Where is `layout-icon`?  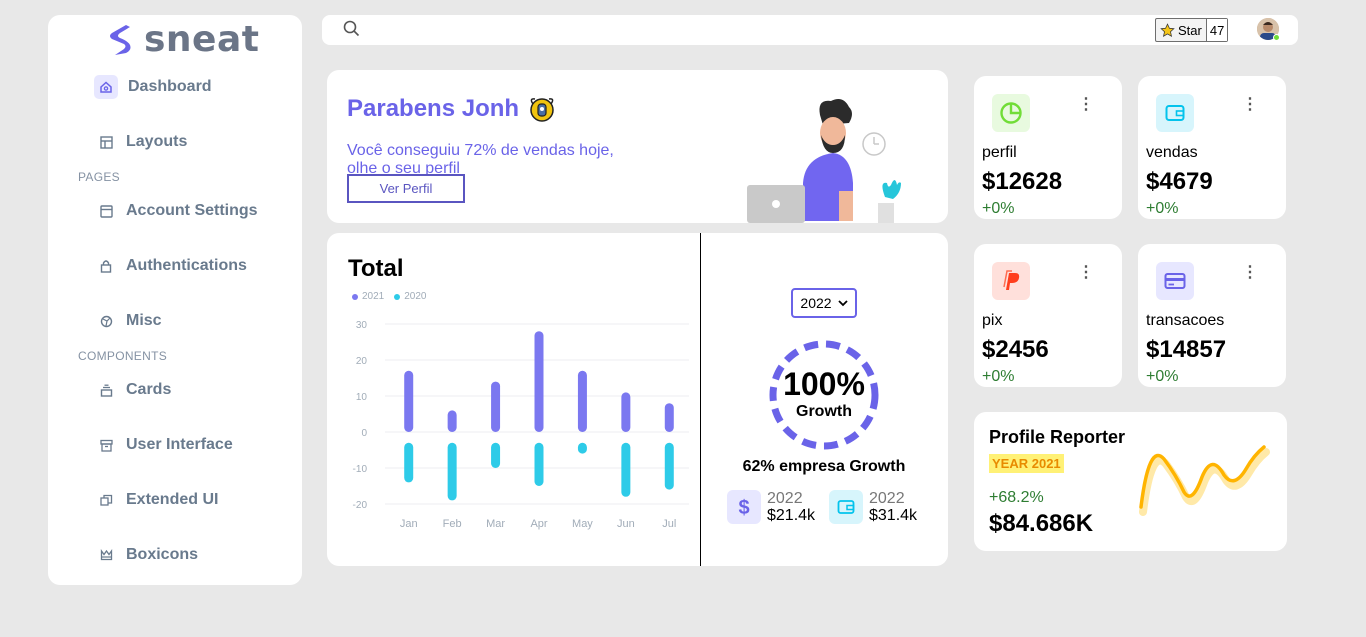 layout-icon is located at coordinates (106, 142).